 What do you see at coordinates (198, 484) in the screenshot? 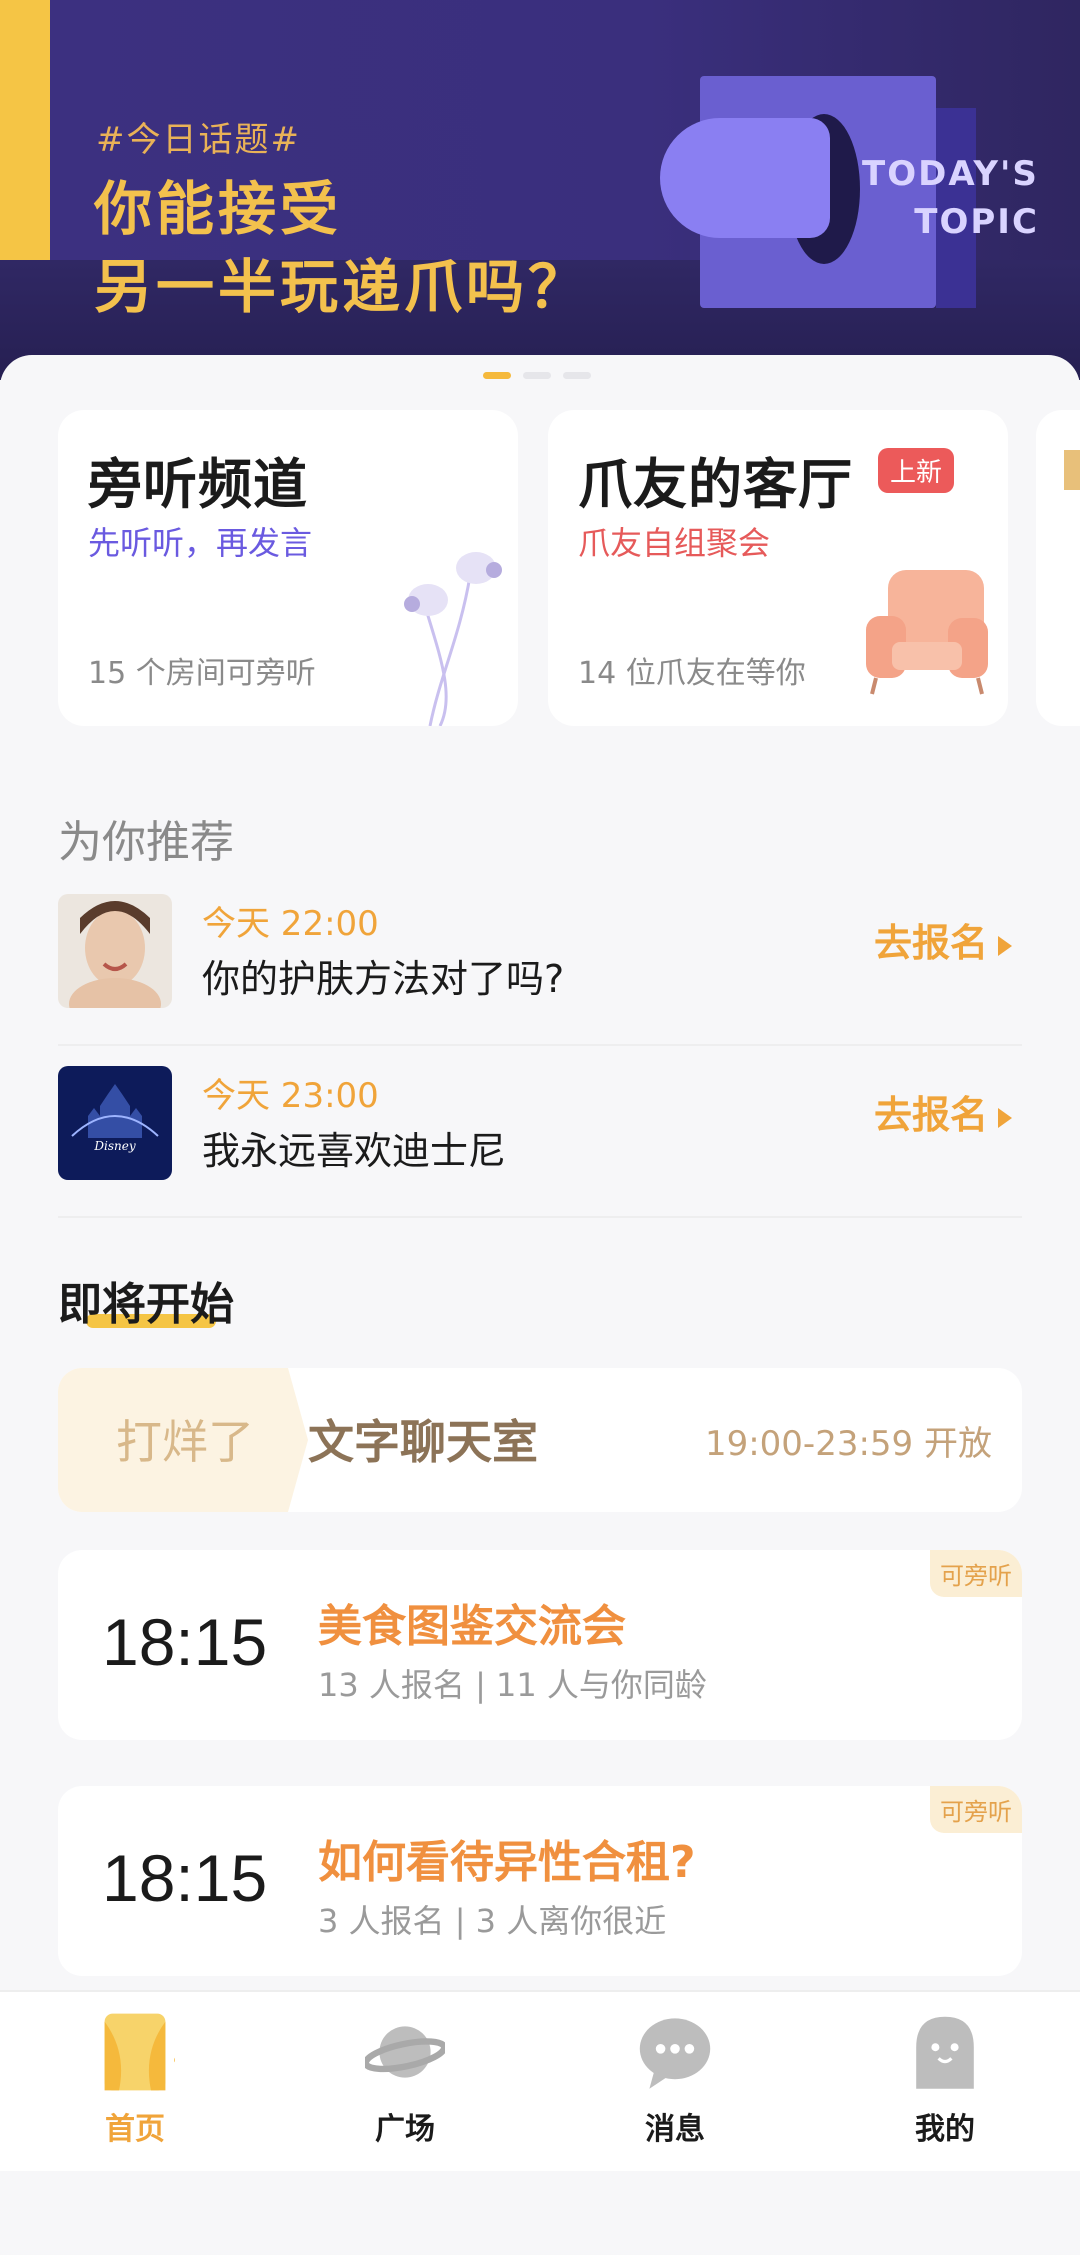
I see `channel-title-text: 旁听频道` at bounding box center [198, 484].